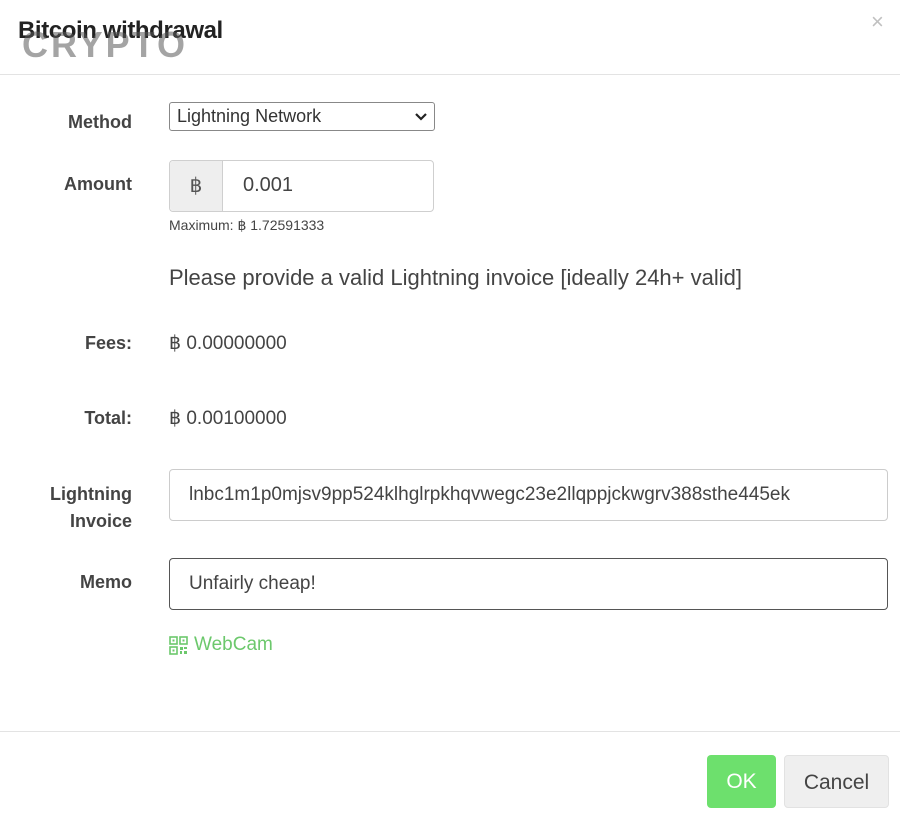  Describe the element at coordinates (450, 37) in the screenshot. I see `modal-header: Bitcoin withdrawal CRYPTO ×` at that location.